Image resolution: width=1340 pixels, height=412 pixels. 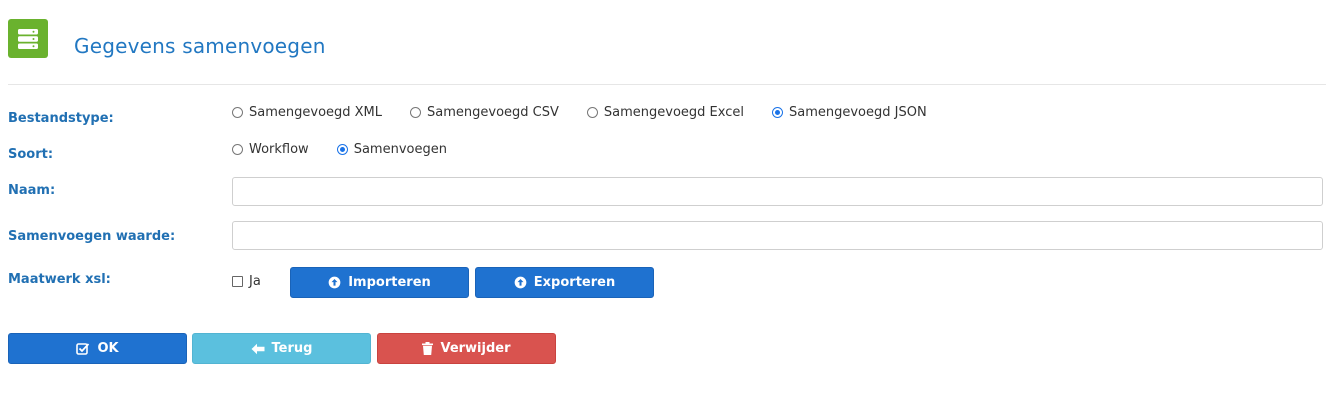 I want to click on delete-button: Verwijder, so click(x=466, y=348).